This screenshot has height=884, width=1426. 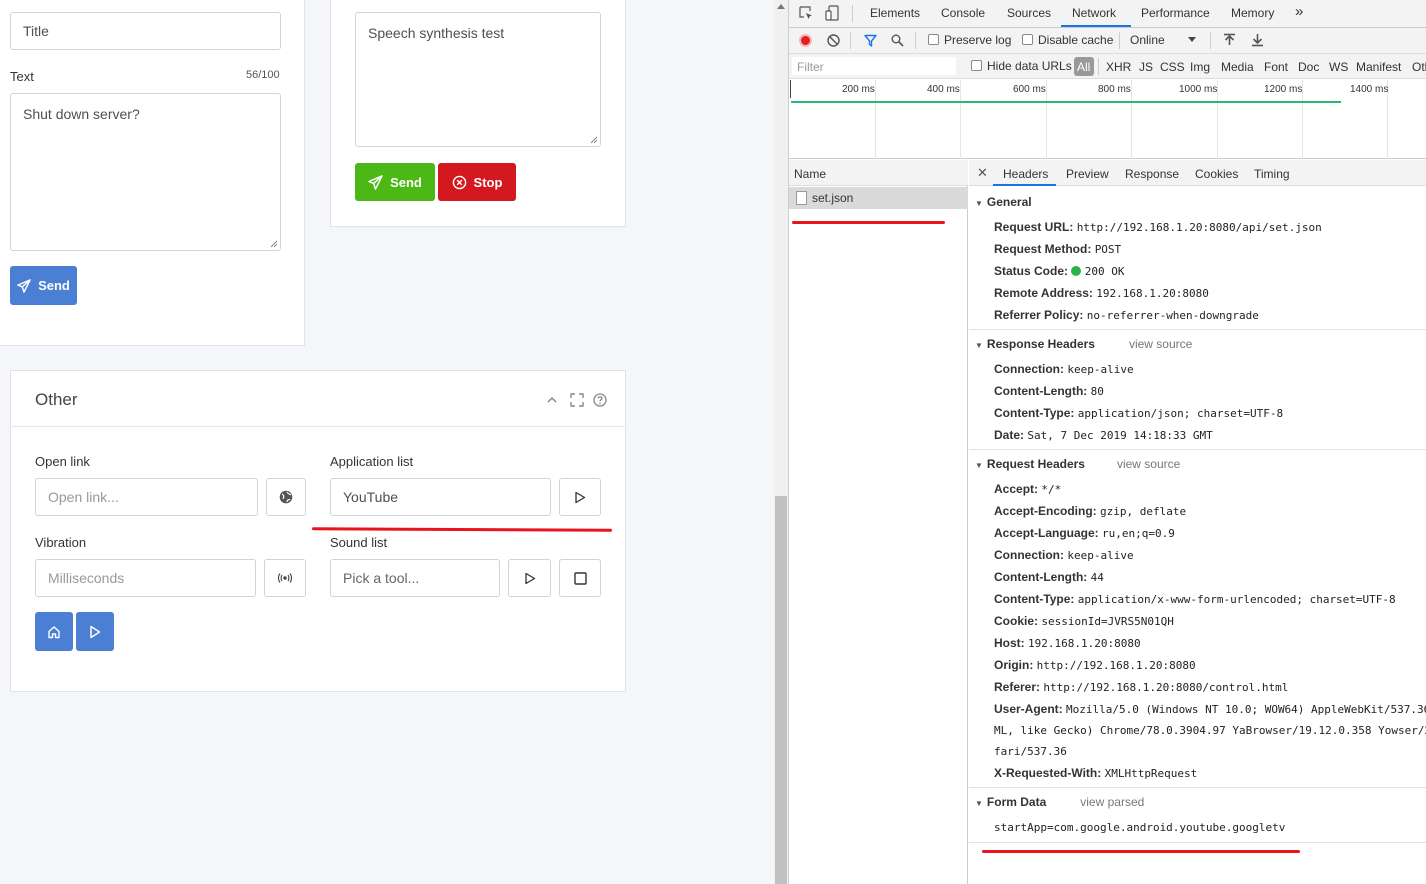 What do you see at coordinates (1252, 13) in the screenshot?
I see `tab-memory: Memory` at bounding box center [1252, 13].